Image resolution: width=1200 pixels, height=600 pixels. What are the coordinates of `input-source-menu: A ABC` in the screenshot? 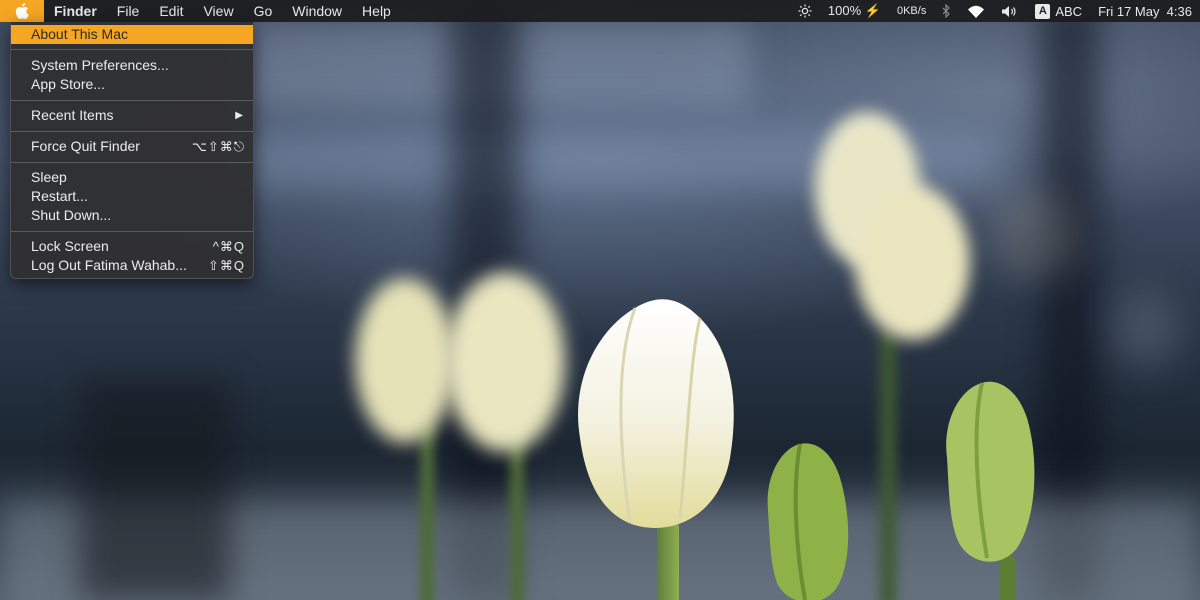 It's located at (1058, 11).